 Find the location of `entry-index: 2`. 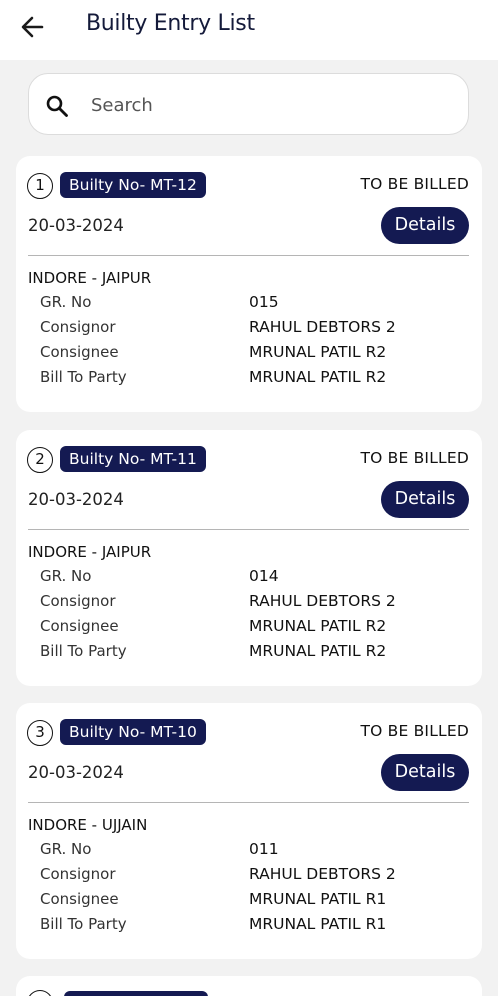

entry-index: 2 is located at coordinates (40, 460).